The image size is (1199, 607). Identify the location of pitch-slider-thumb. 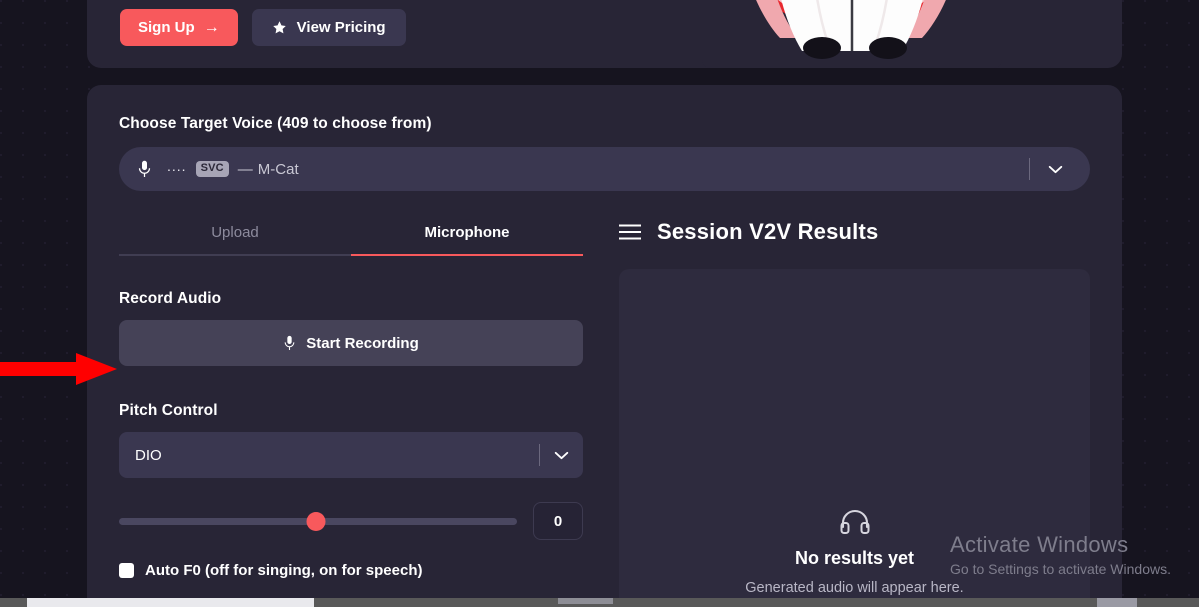
(316, 521).